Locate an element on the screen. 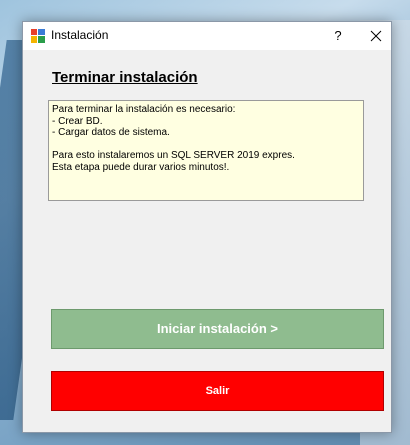  close-icon is located at coordinates (376, 36).